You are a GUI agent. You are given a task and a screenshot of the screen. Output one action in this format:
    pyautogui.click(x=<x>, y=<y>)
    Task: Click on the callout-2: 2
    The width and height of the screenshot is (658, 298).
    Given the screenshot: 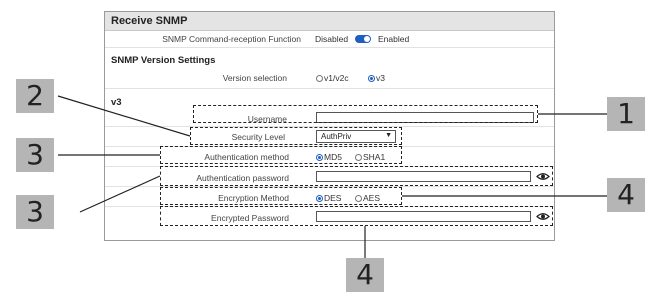 What is the action you would take?
    pyautogui.click(x=35, y=96)
    